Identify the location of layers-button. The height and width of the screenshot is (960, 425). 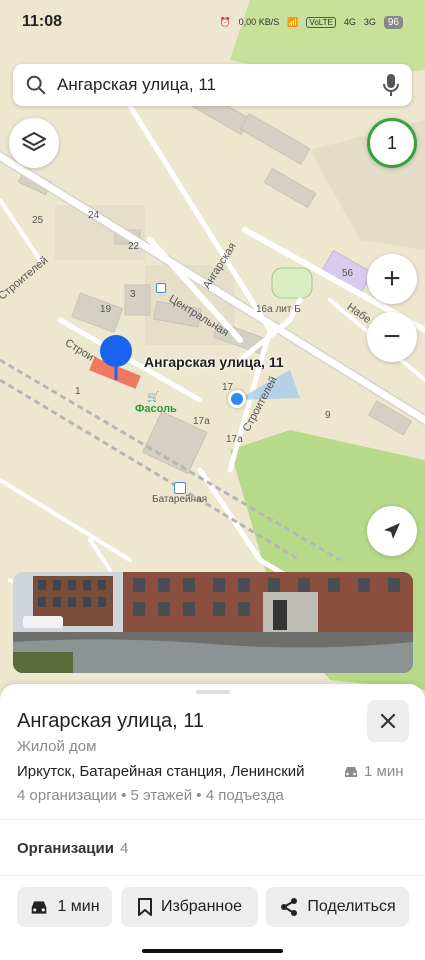
(34, 143).